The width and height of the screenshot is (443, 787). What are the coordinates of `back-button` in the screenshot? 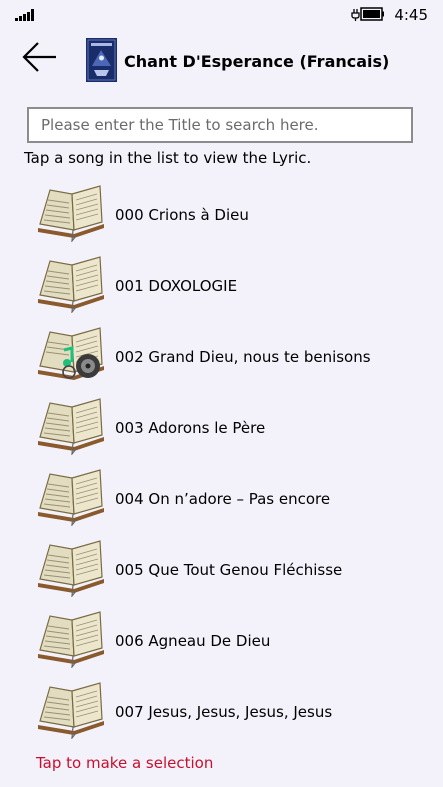 It's located at (40, 57).